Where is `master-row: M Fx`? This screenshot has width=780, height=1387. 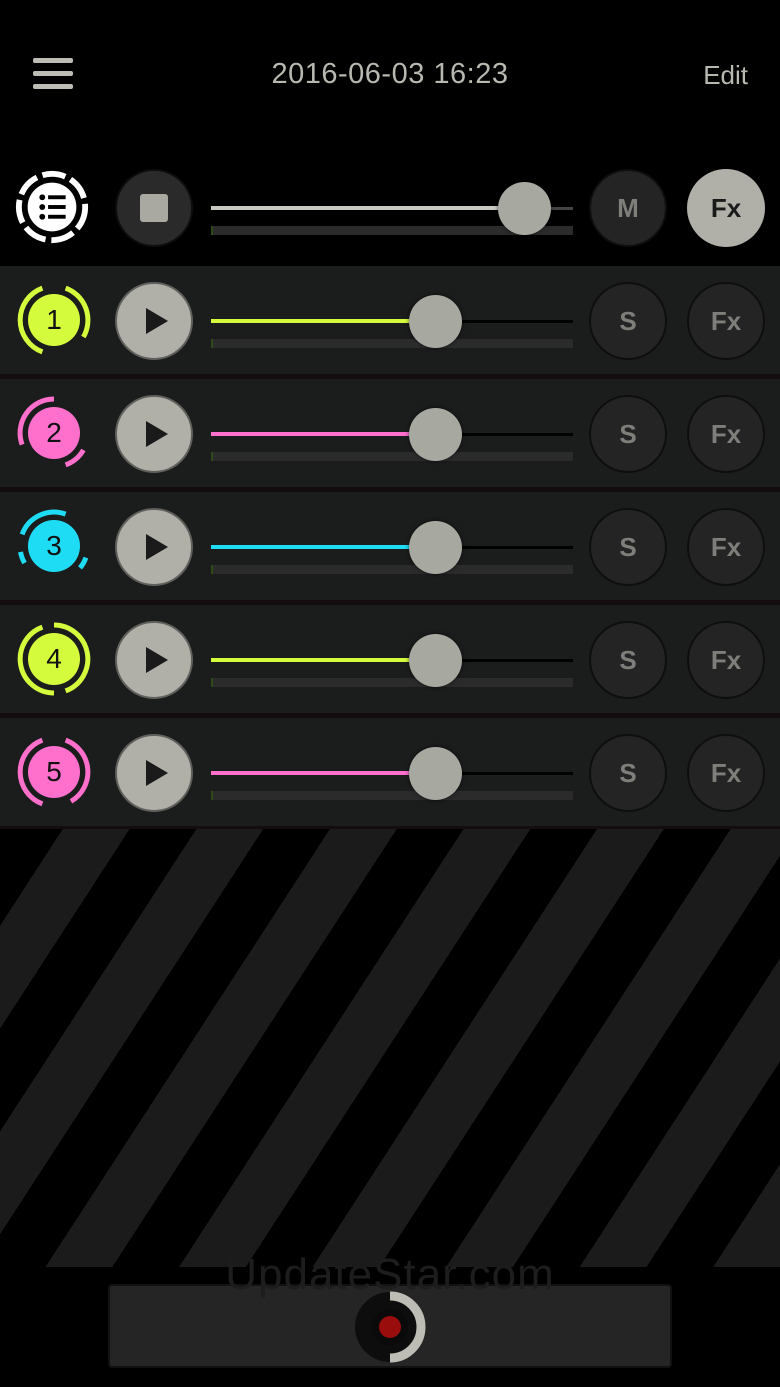
master-row: M Fx is located at coordinates (390, 207).